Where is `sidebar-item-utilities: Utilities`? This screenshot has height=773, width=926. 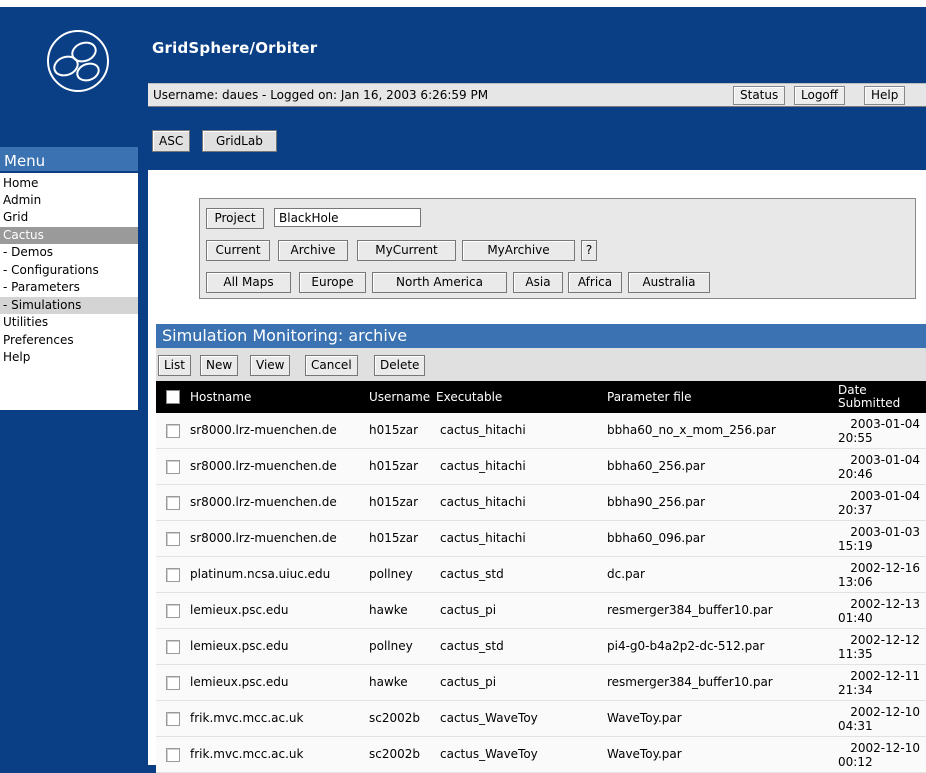
sidebar-item-utilities: Utilities is located at coordinates (69, 322).